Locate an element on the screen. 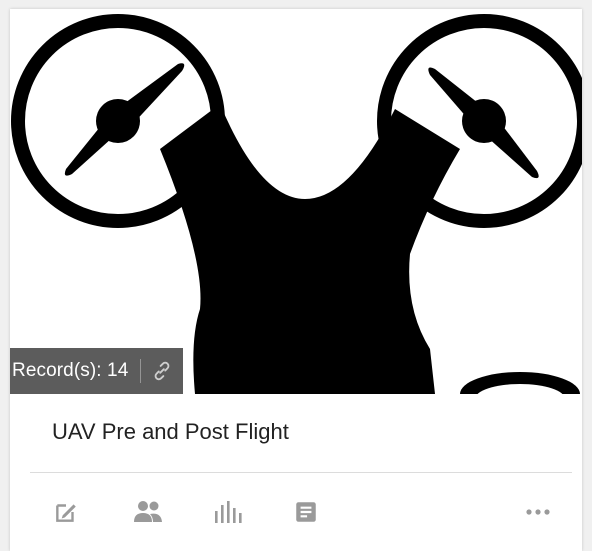 Image resolution: width=592 pixels, height=551 pixels. stats-button is located at coordinates (227, 512).